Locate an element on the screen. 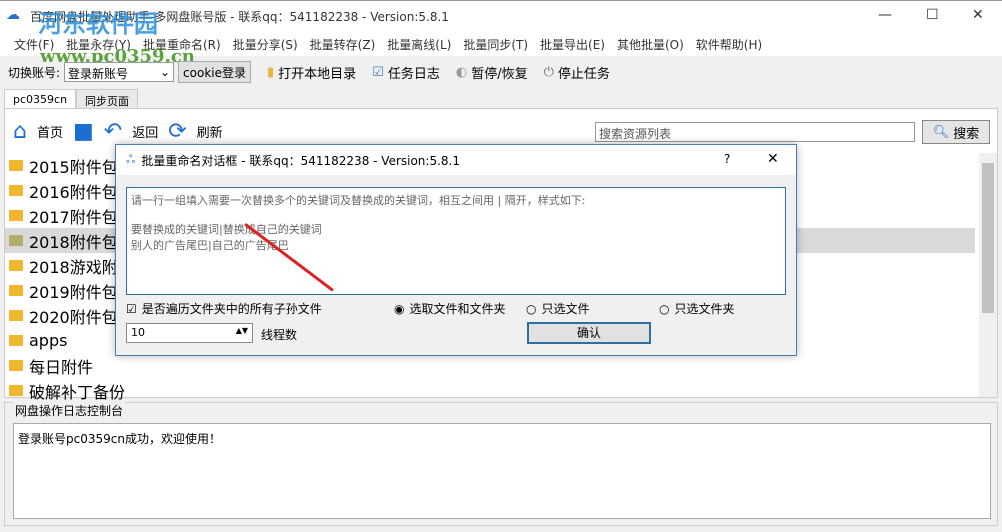 The image size is (1002, 532). account-value: 登录新账号 is located at coordinates (98, 74).